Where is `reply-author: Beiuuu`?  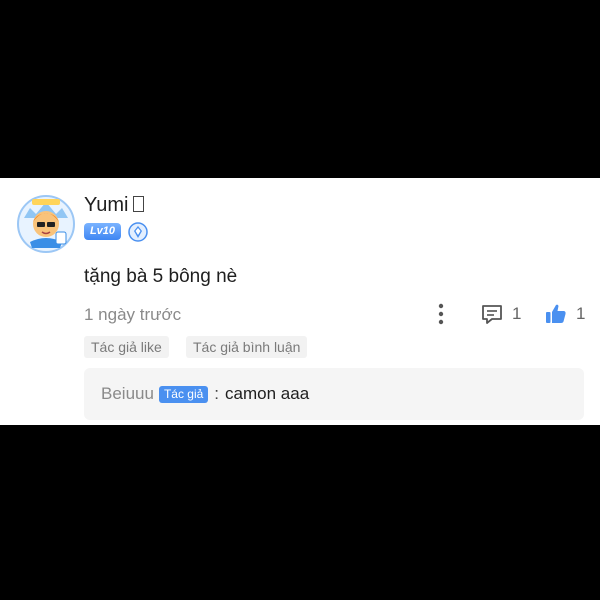 reply-author: Beiuuu is located at coordinates (127, 394).